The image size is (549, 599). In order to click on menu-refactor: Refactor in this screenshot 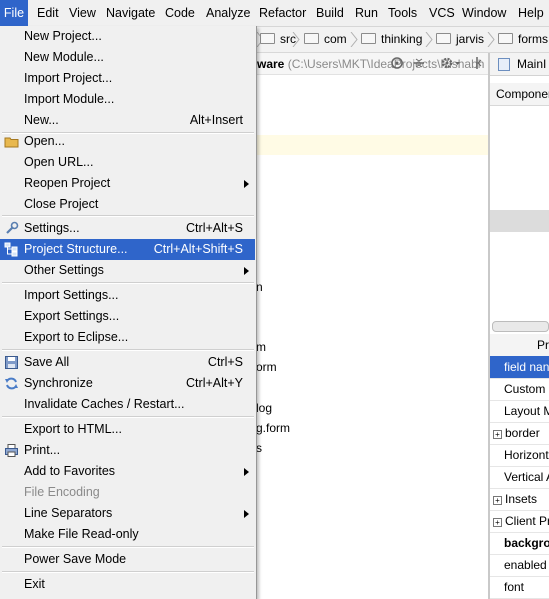, I will do `click(282, 13)`.